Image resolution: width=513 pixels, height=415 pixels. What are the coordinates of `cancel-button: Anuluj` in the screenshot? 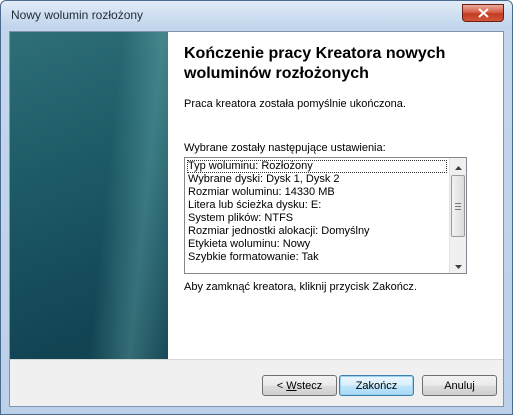 It's located at (459, 385).